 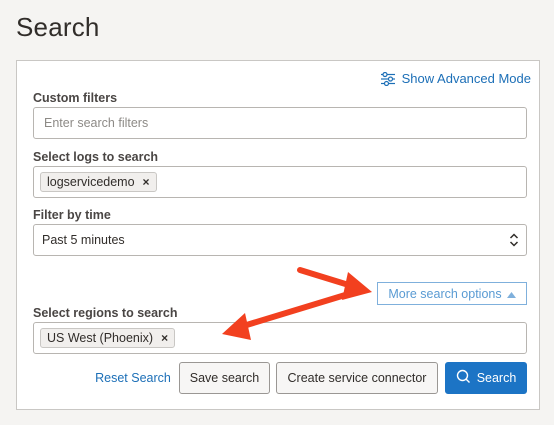 I want to click on select-regions-field: US West (Phoenix) ×, so click(x=280, y=338).